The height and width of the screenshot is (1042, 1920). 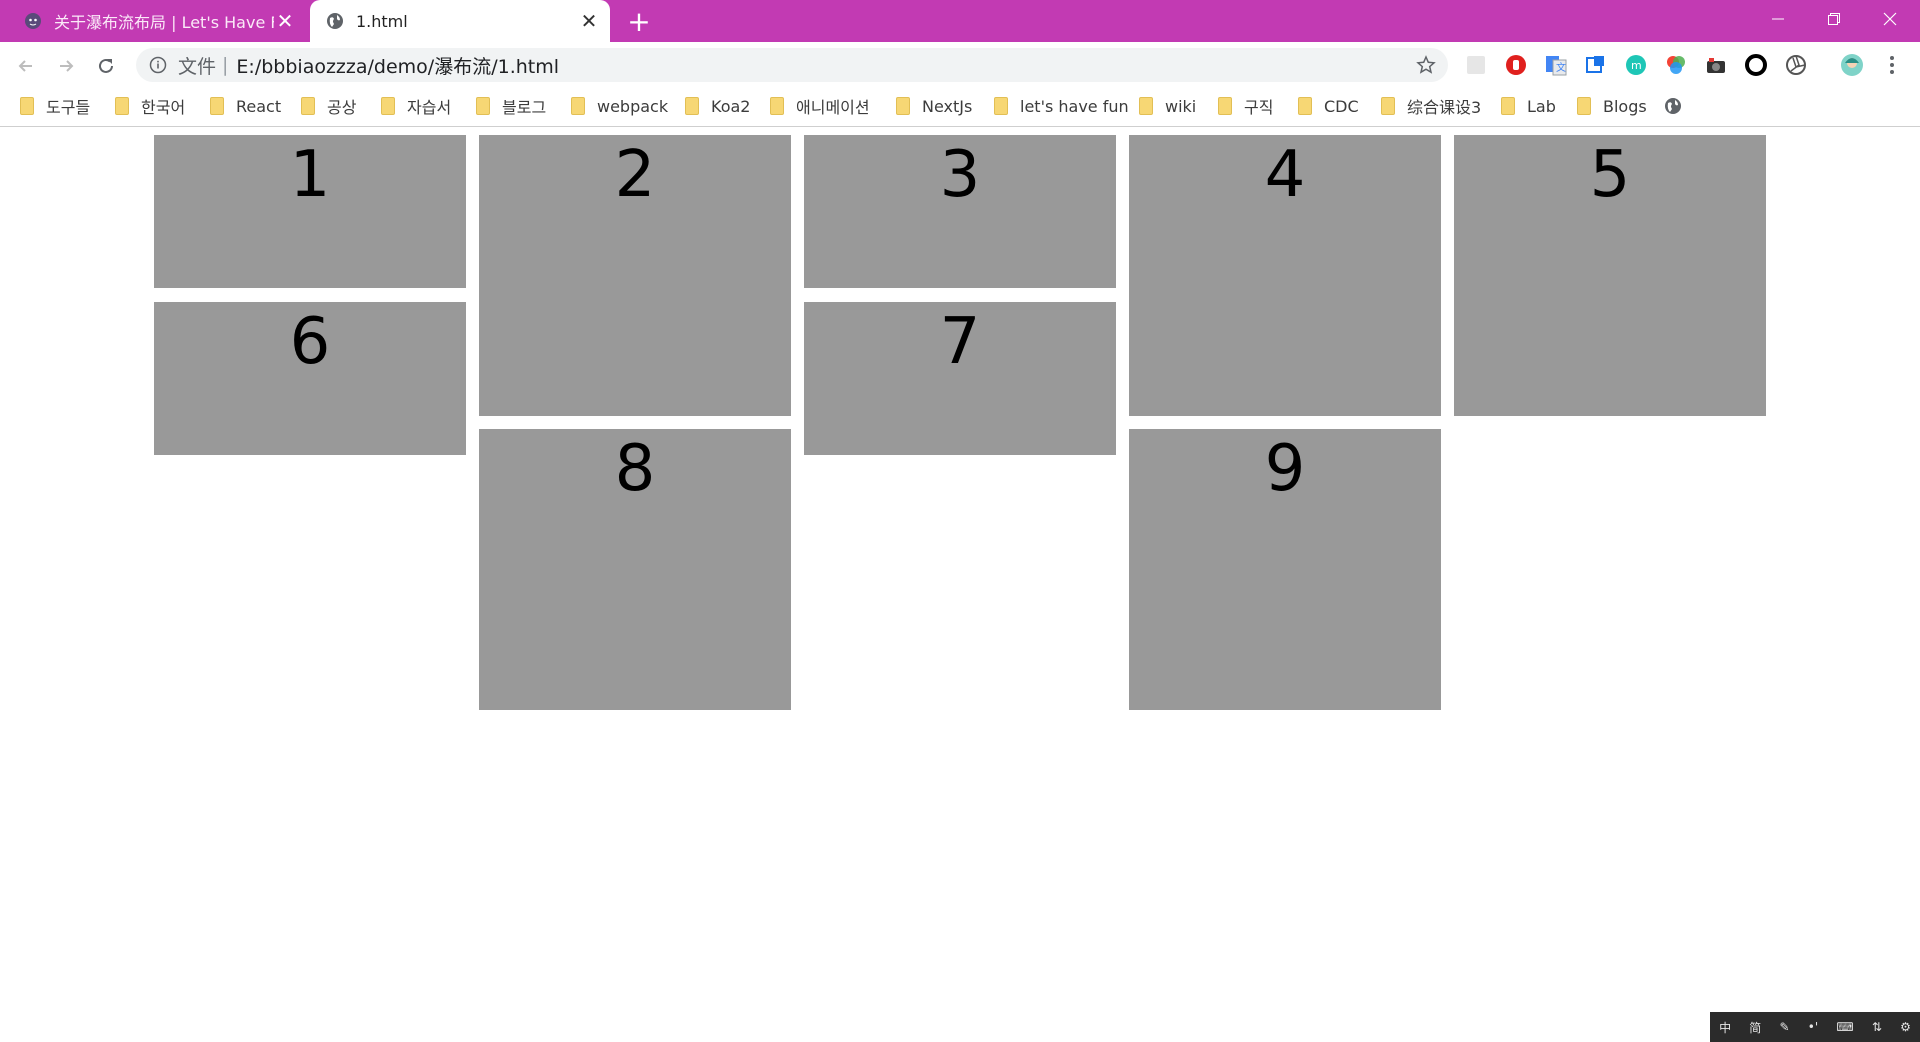 What do you see at coordinates (1778, 19) in the screenshot?
I see `minimize-button` at bounding box center [1778, 19].